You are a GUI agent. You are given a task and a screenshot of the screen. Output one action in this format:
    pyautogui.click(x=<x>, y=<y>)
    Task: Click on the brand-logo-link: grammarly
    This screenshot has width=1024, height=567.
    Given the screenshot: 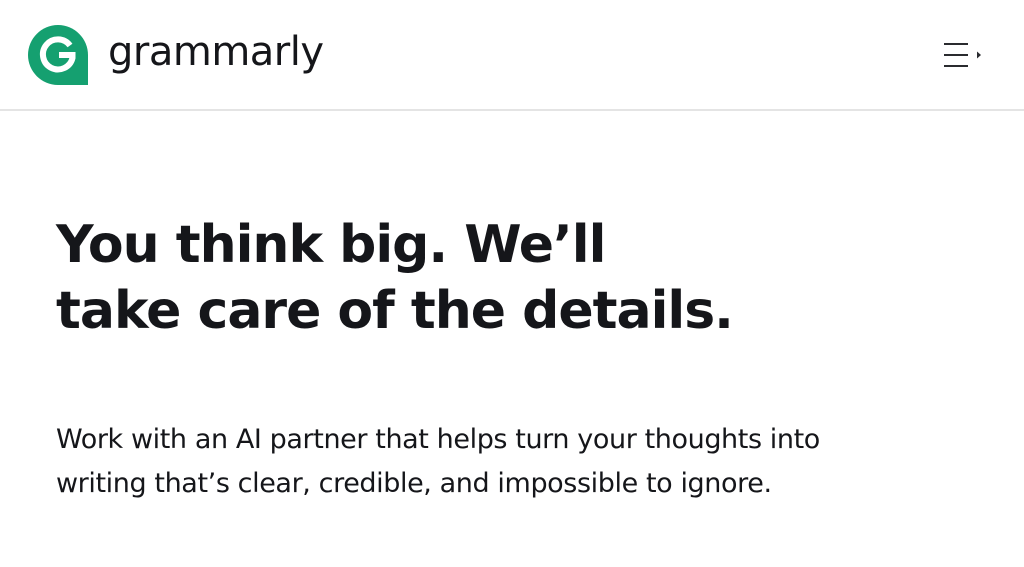 What is the action you would take?
    pyautogui.click(x=176, y=55)
    